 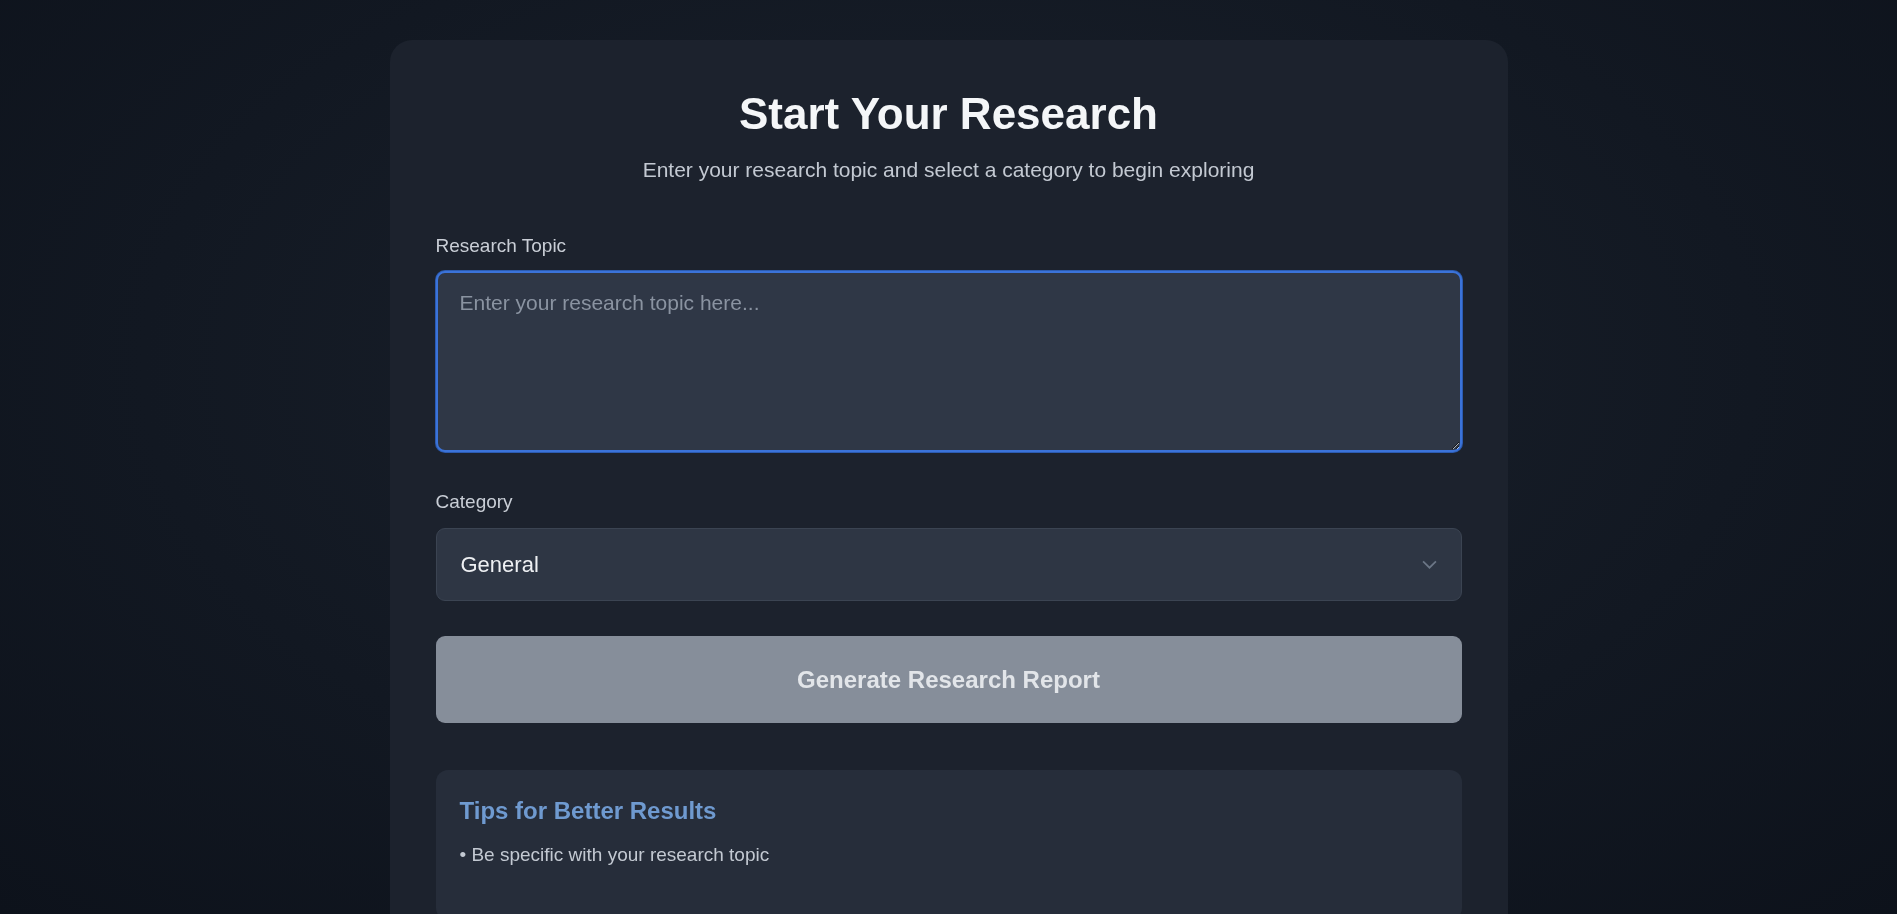 I want to click on form-title: Start Your Research, so click(x=948, y=114).